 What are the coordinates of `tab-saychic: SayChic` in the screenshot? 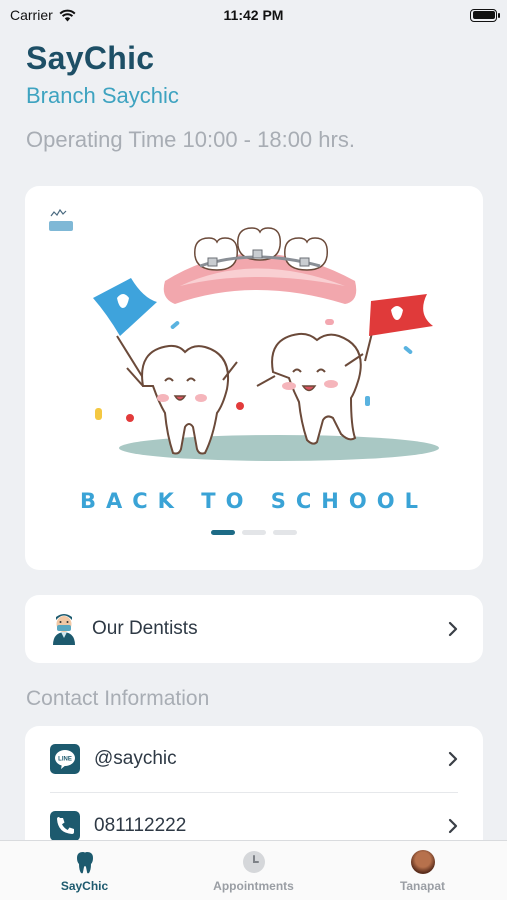 It's located at (84, 870).